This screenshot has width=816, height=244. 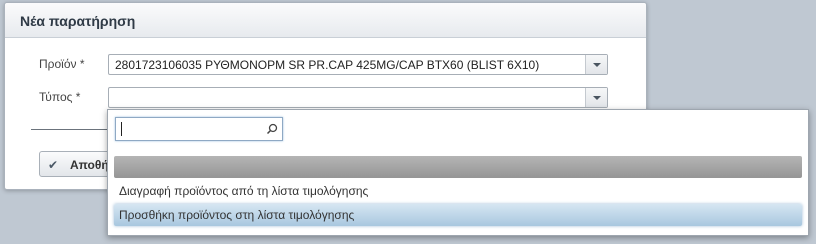 I want to click on type-label: Τύπος *, so click(x=60, y=97).